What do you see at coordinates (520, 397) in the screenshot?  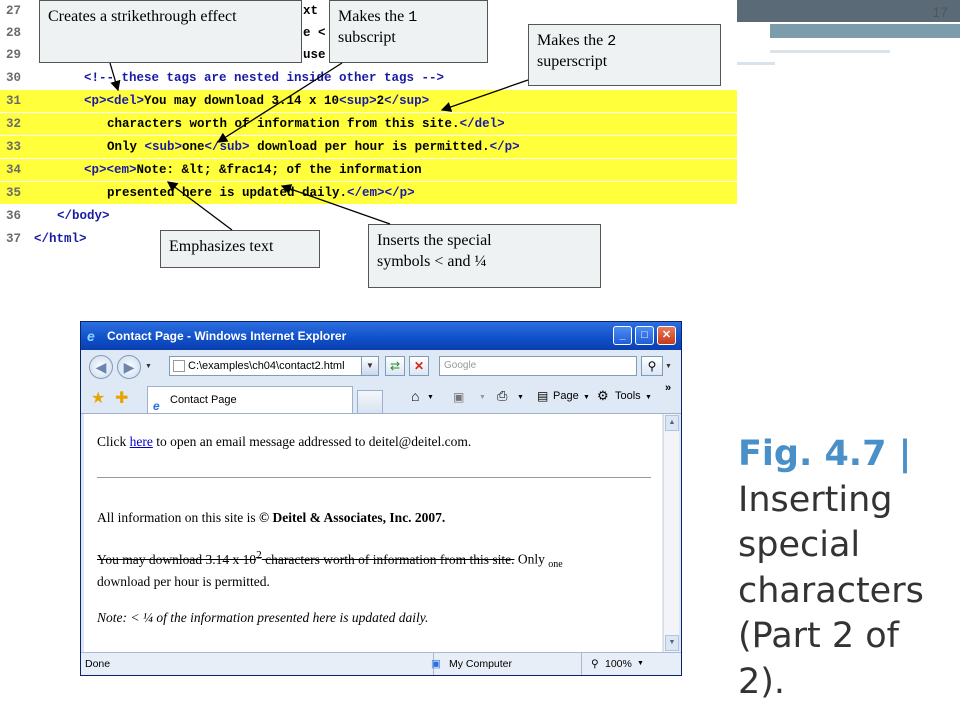 I see `print-dropdown-icon: ▼` at bounding box center [520, 397].